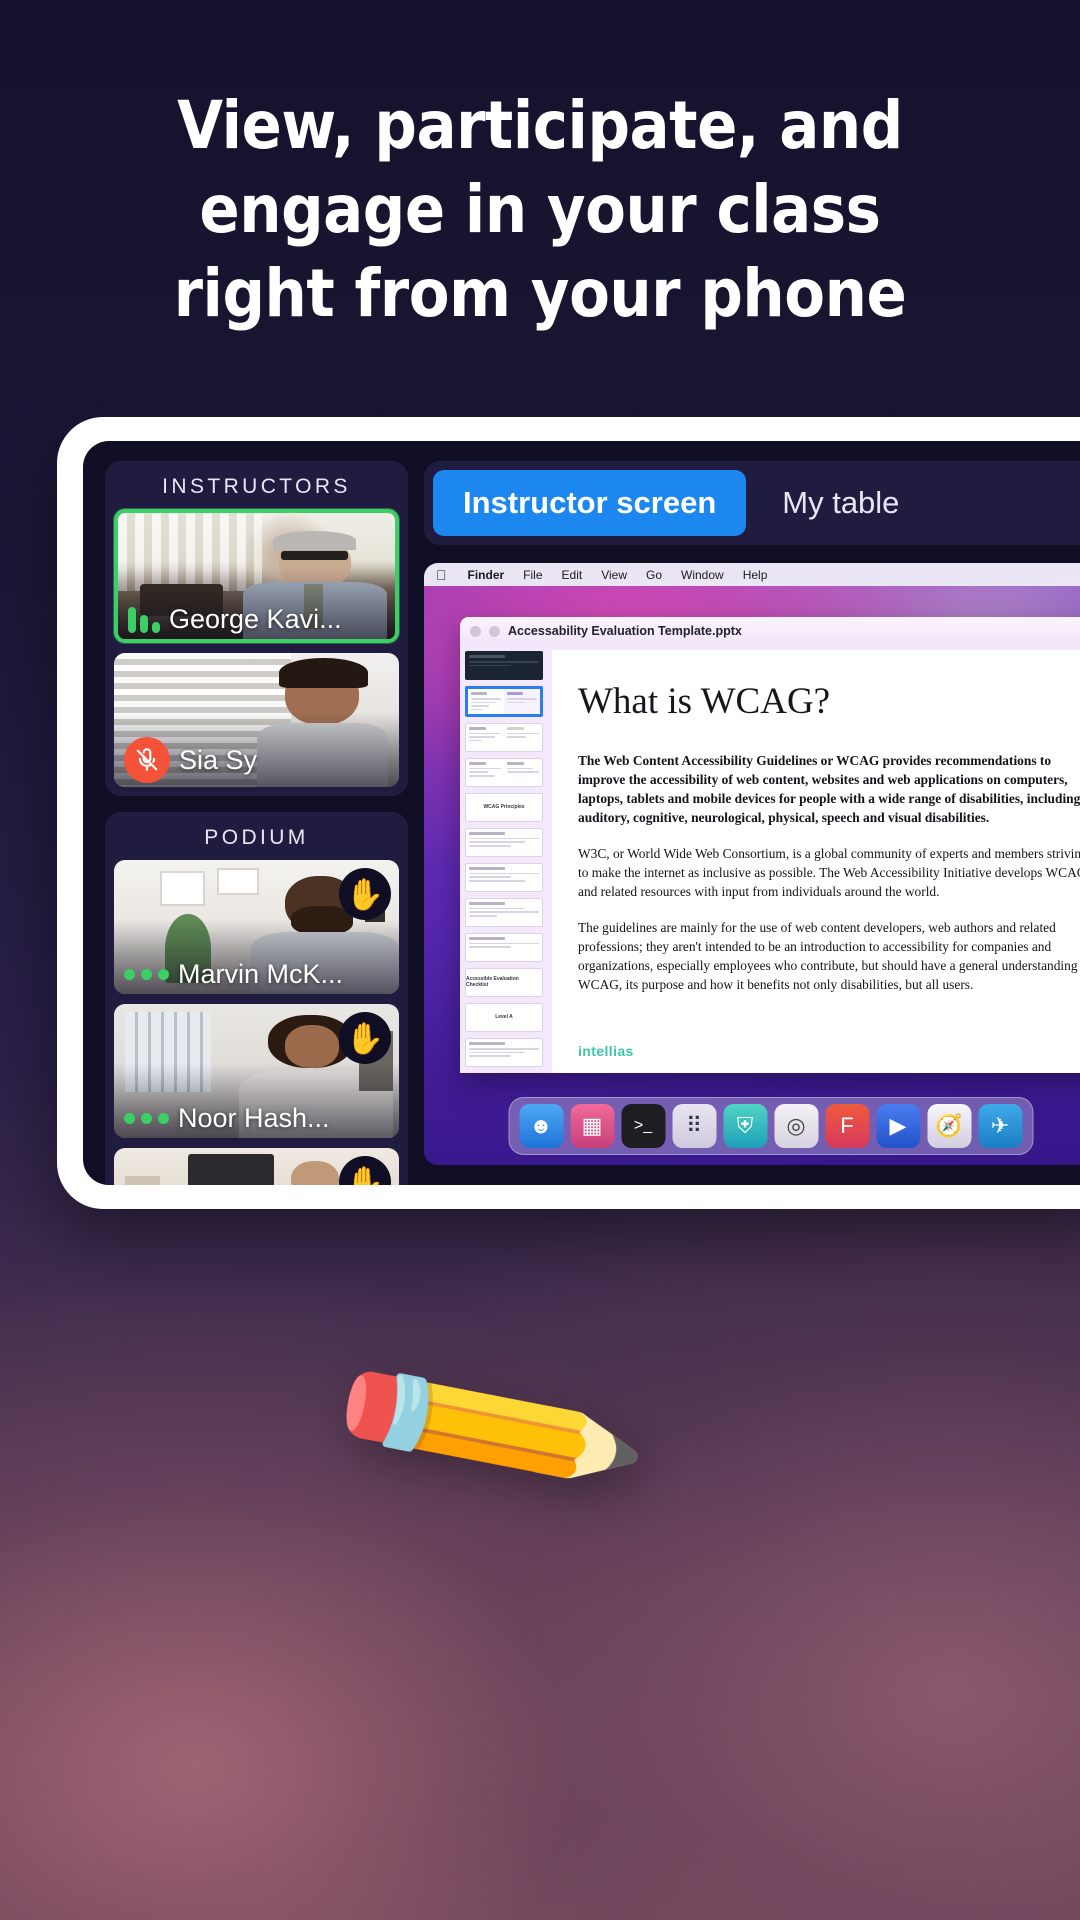 This screenshot has height=1920, width=1080. What do you see at coordinates (840, 503) in the screenshot?
I see `tab-my-table: My table` at bounding box center [840, 503].